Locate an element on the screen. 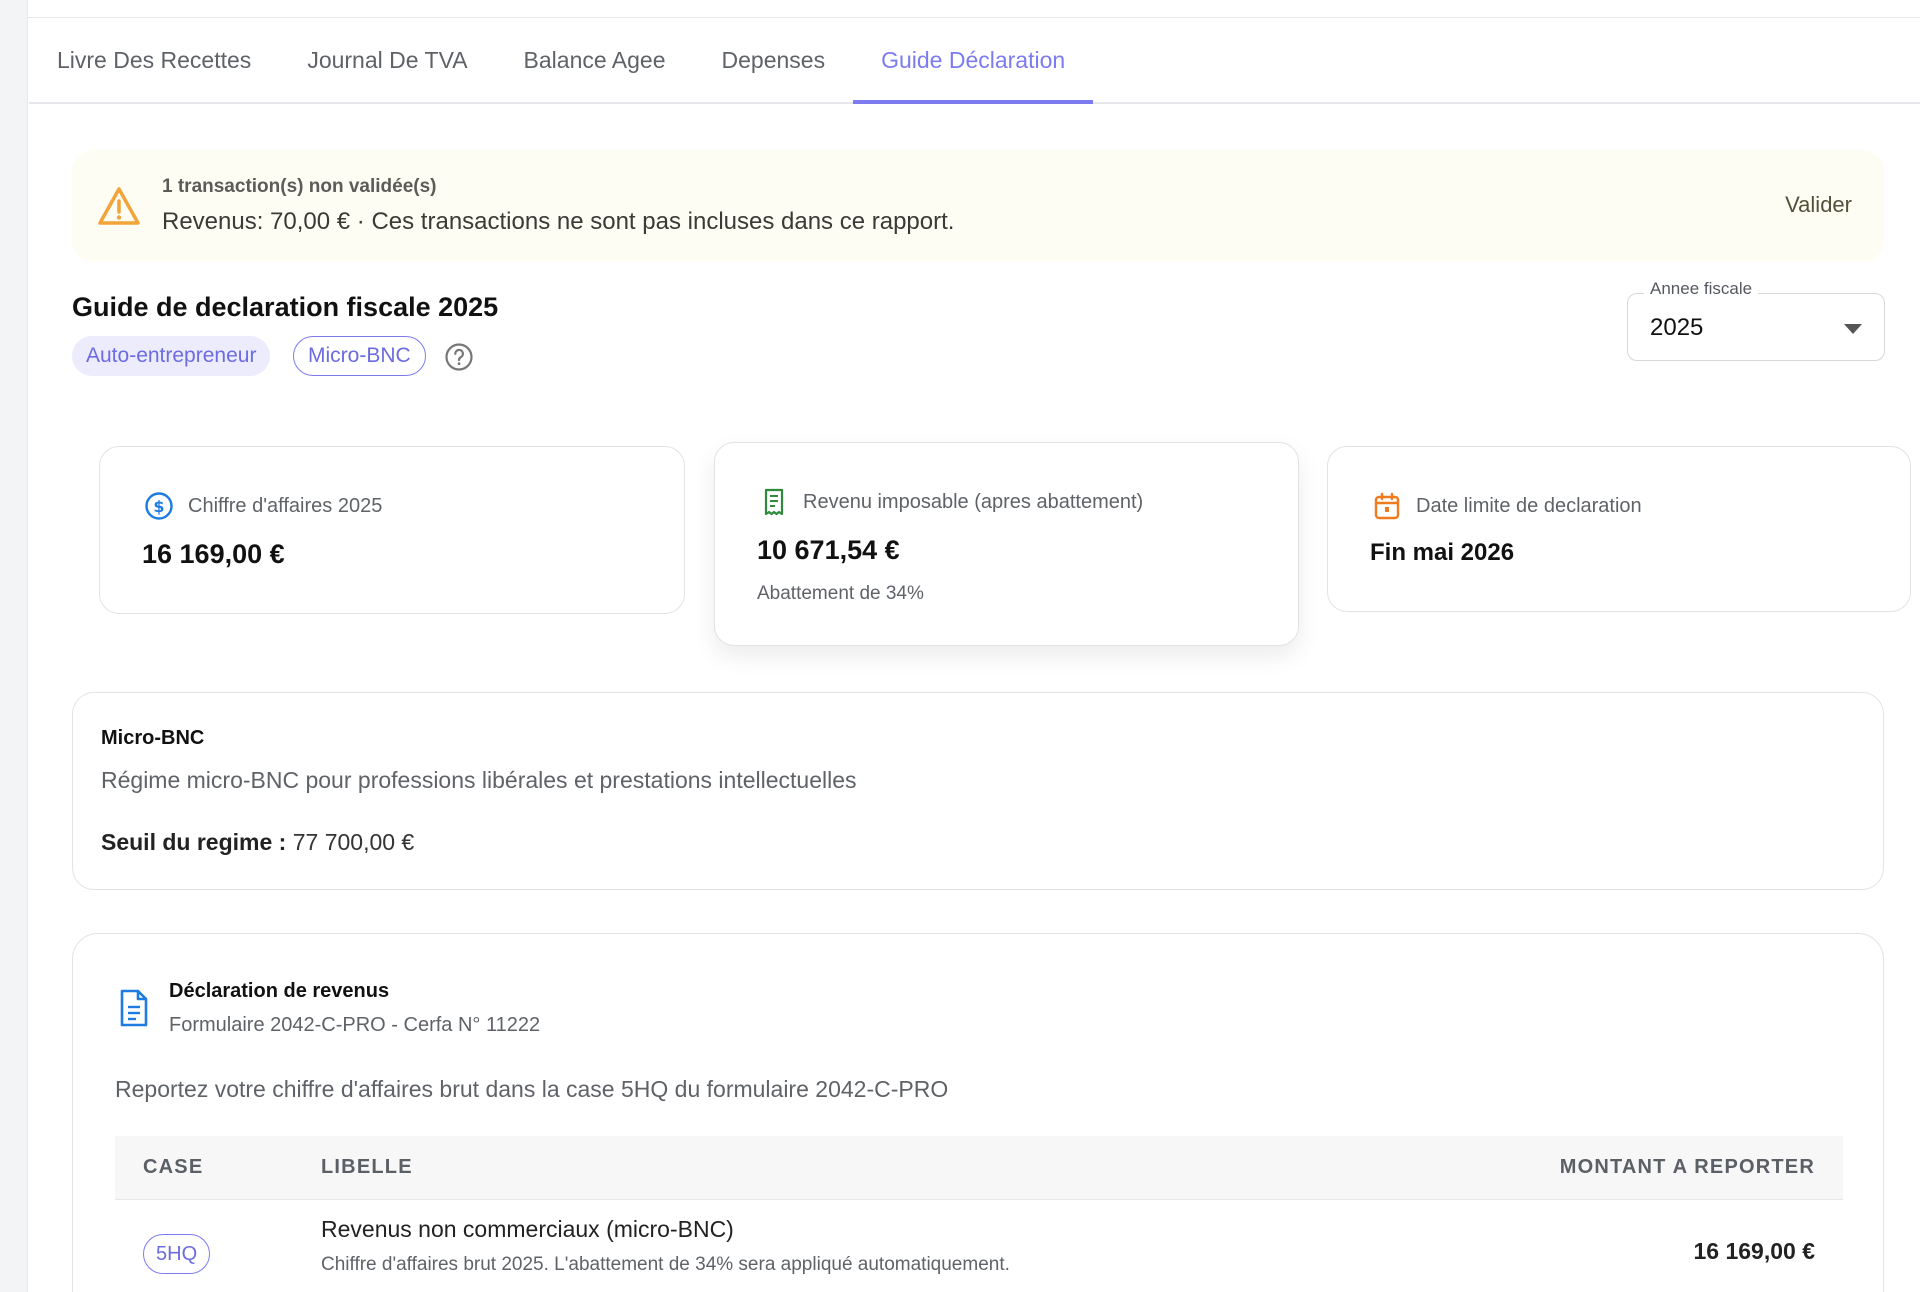 Image resolution: width=1920 pixels, height=1292 pixels. warning-icon is located at coordinates (119, 206).